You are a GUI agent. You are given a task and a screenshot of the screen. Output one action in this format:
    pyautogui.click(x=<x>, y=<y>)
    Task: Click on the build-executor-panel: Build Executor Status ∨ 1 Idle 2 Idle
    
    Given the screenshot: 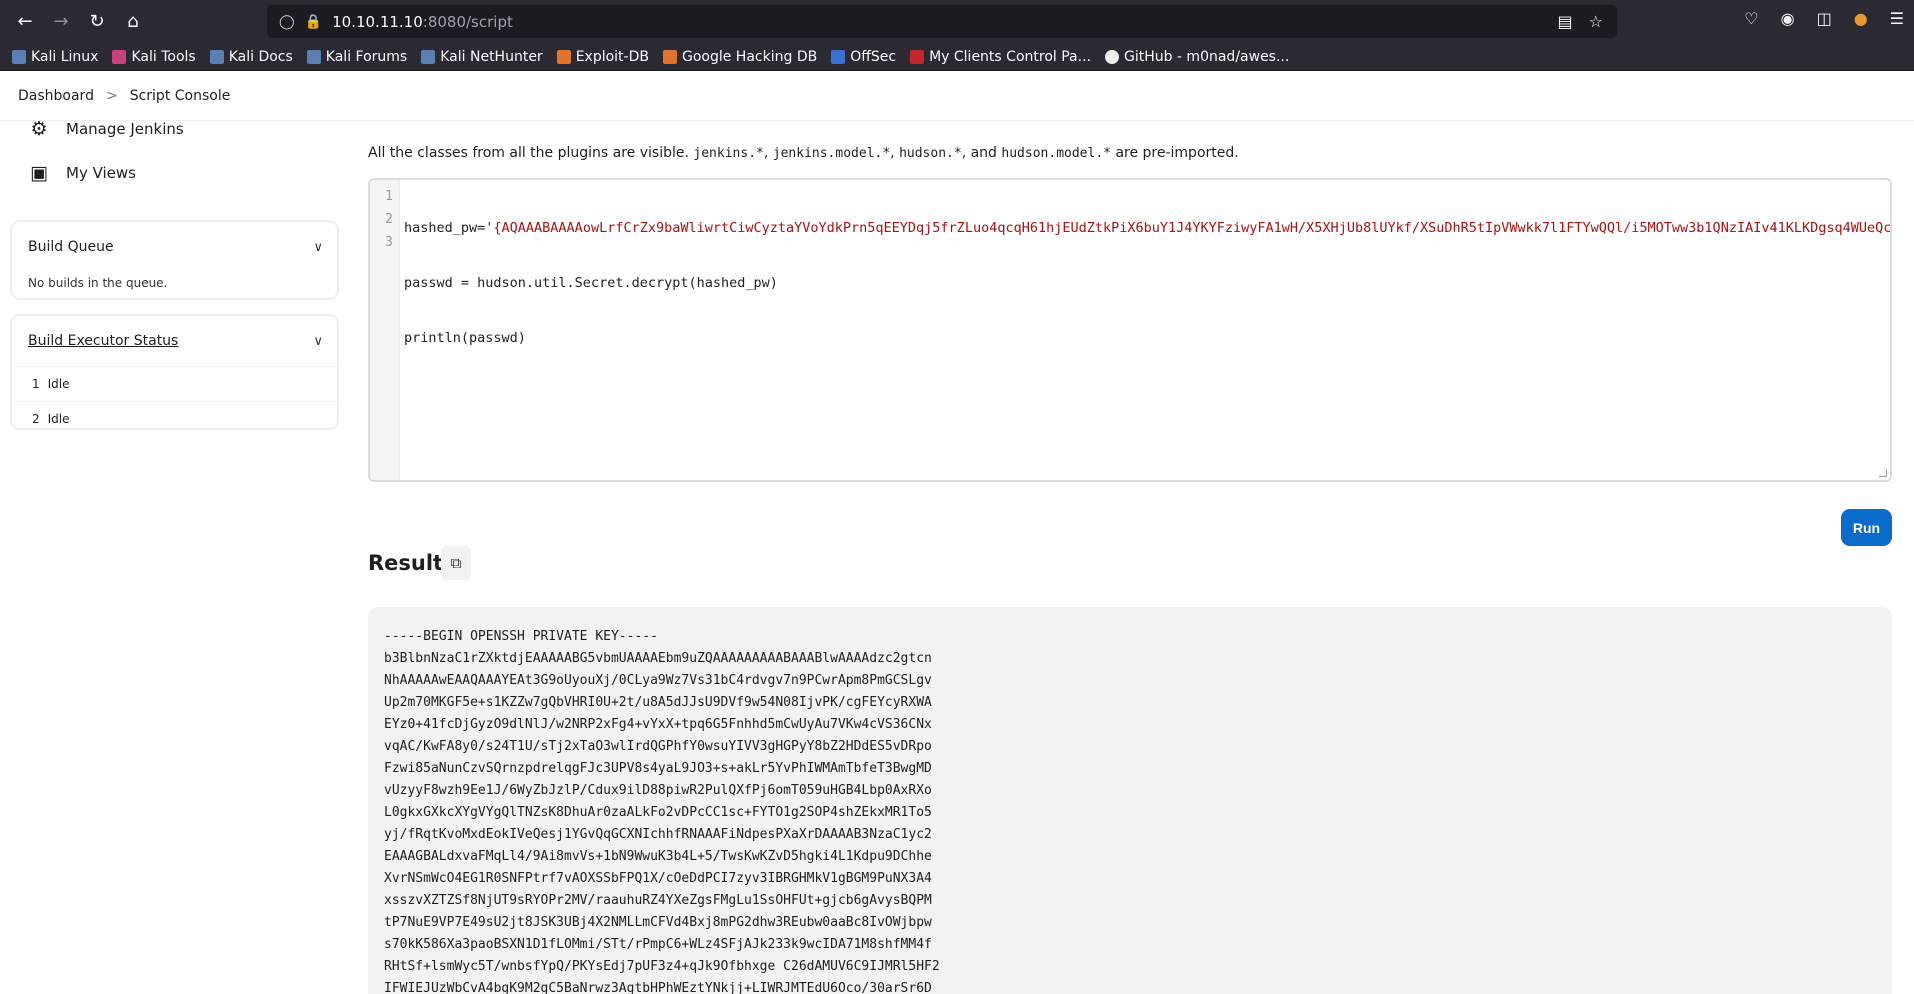 What is the action you would take?
    pyautogui.click(x=174, y=372)
    